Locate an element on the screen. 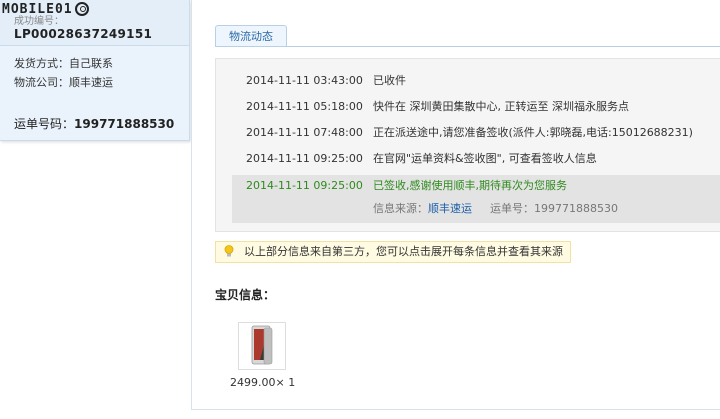 The height and width of the screenshot is (419, 720). tab-divider is located at coordinates (467, 46).